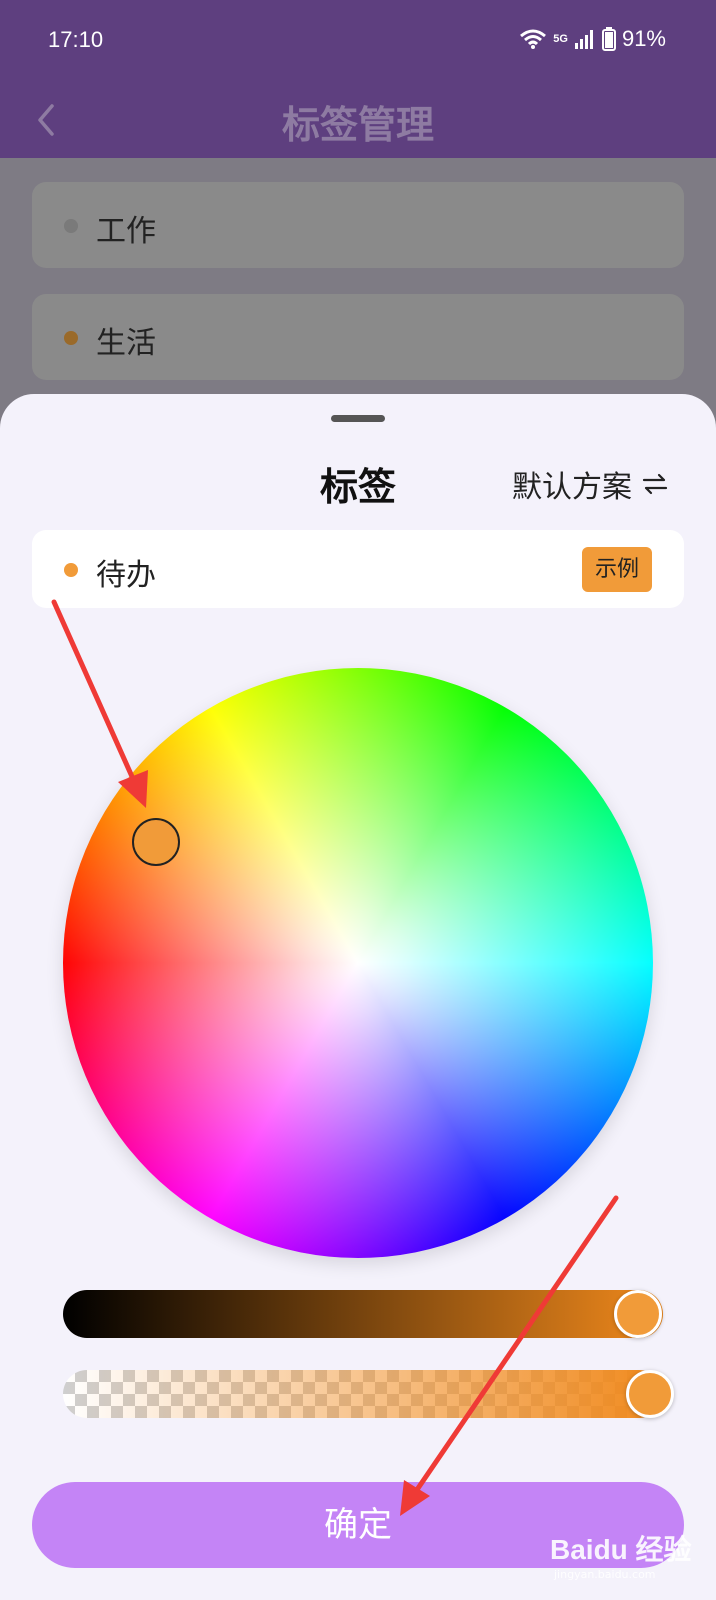  Describe the element at coordinates (608, 39) in the screenshot. I see `battery-icon` at that location.